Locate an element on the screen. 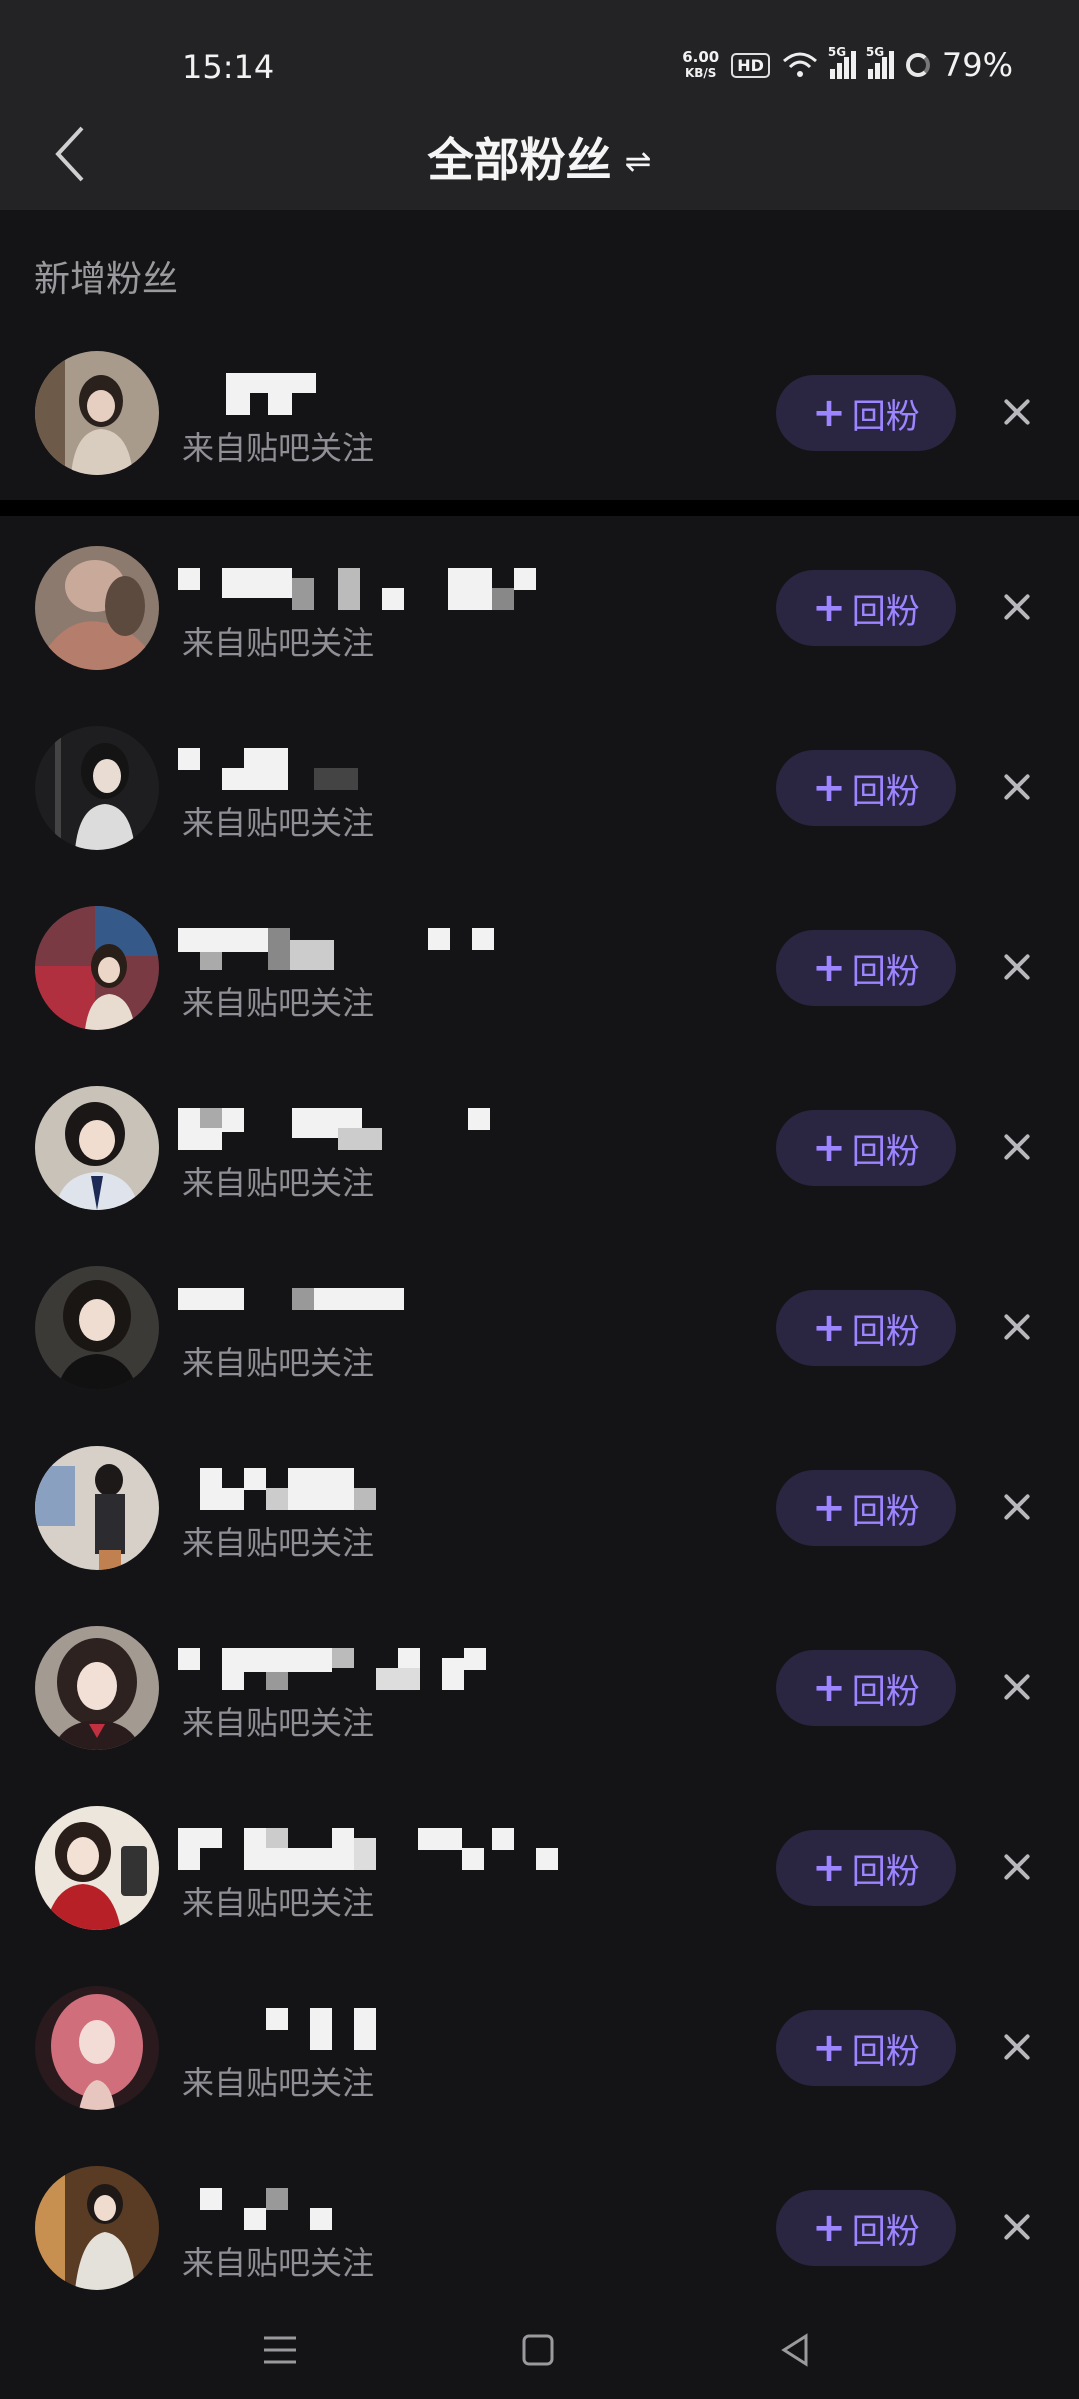 The height and width of the screenshot is (2399, 1079). page-title: 全部粉丝 is located at coordinates (520, 160).